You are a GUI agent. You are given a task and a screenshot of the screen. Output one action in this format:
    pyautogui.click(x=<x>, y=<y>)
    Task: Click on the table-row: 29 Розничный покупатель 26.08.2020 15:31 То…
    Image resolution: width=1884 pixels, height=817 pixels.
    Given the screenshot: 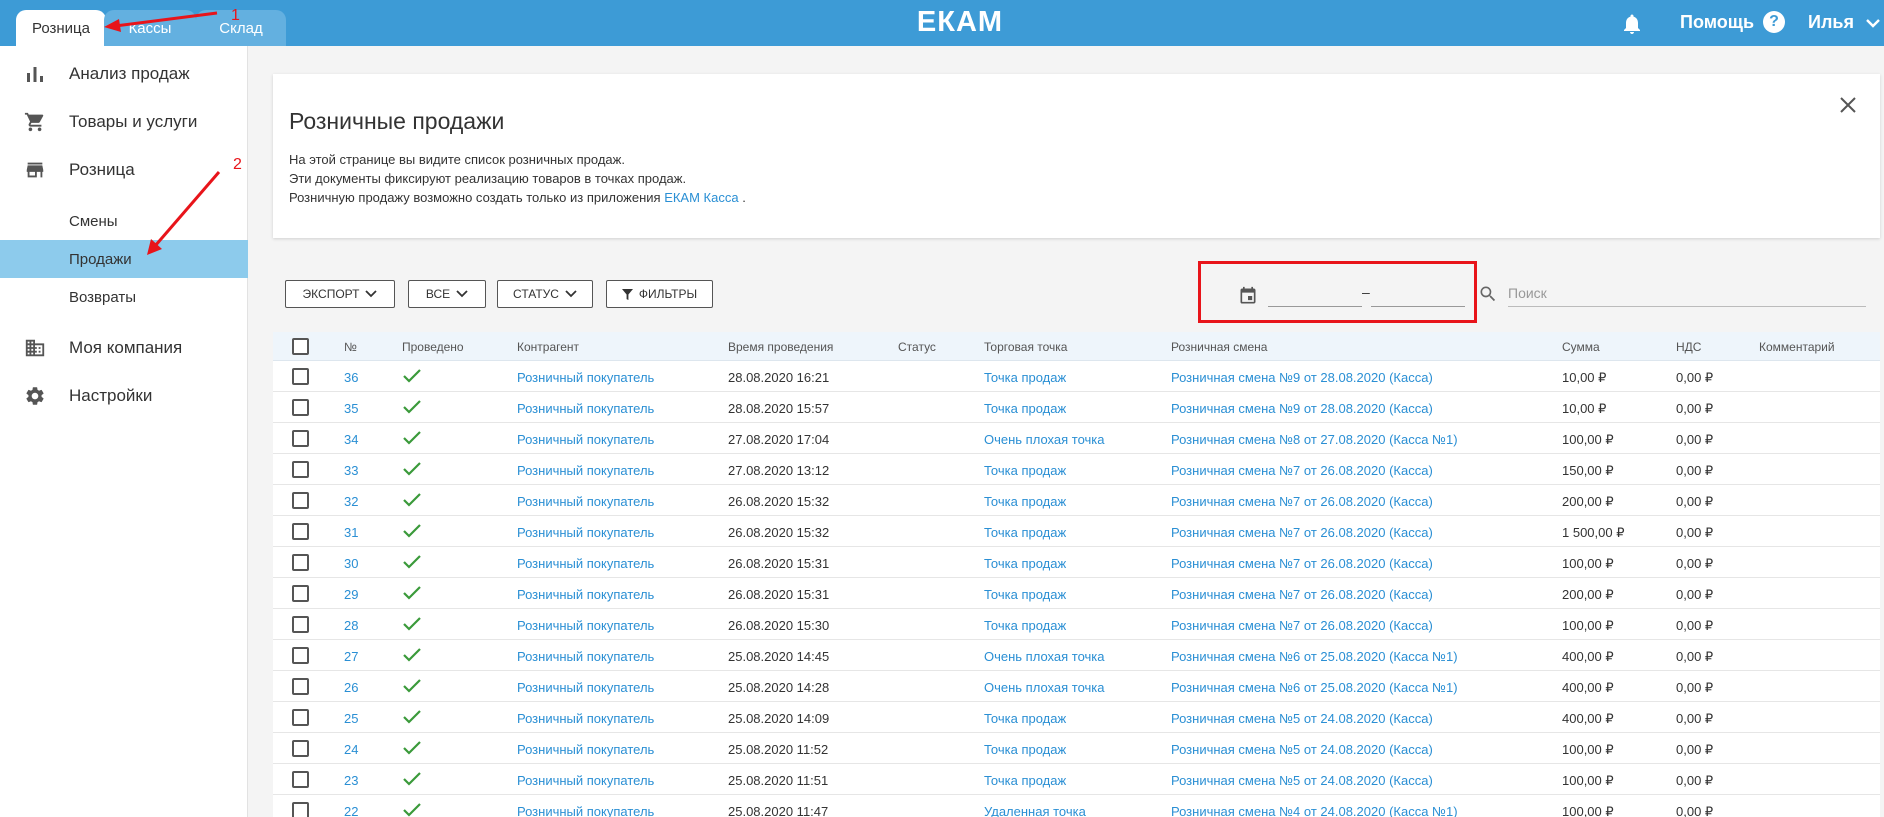 What is the action you would take?
    pyautogui.click(x=1076, y=593)
    